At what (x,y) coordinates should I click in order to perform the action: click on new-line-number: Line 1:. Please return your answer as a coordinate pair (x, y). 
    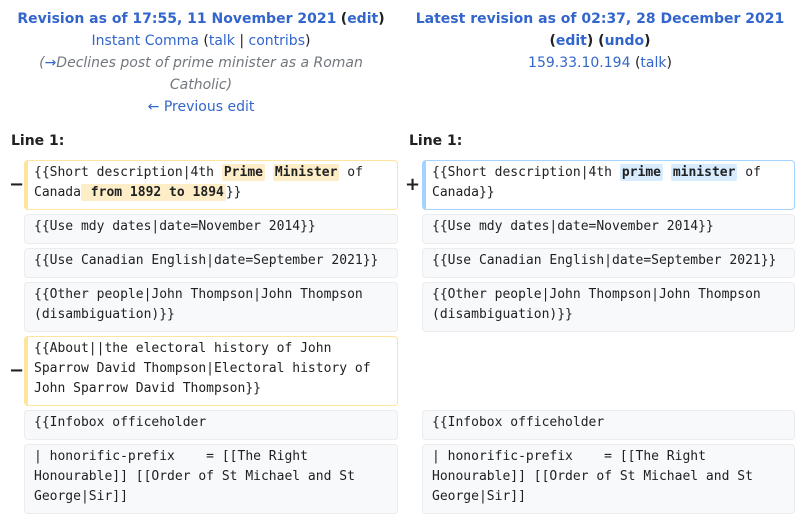
    Looking at the image, I should click on (436, 141).